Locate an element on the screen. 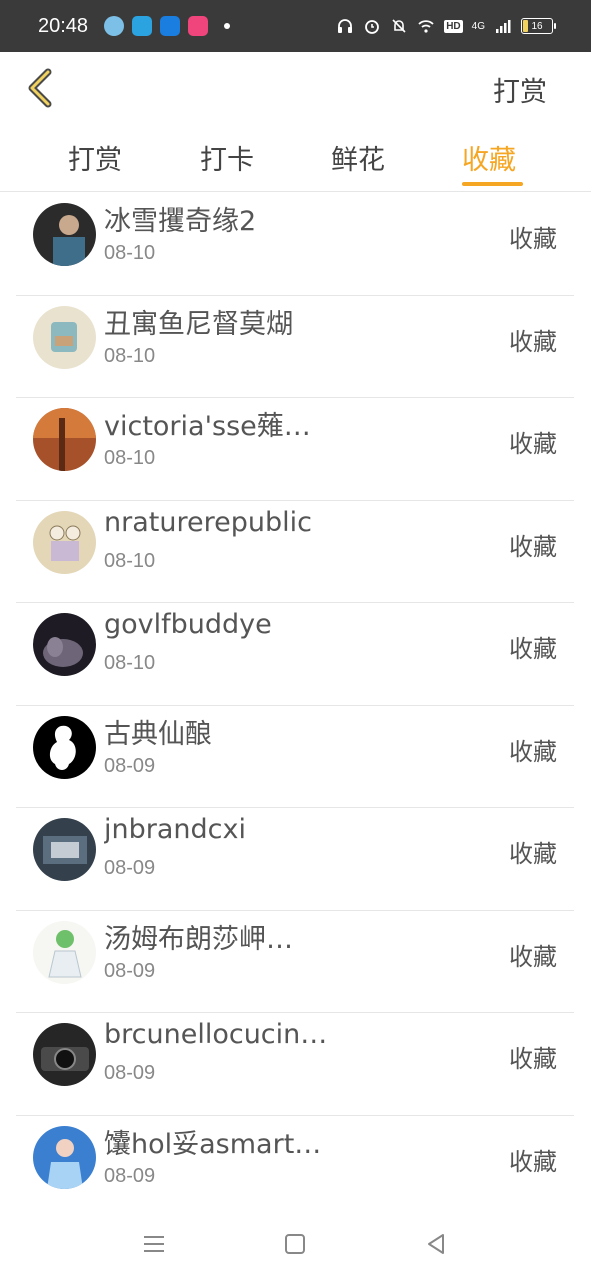 The width and height of the screenshot is (591, 1280). telegram-icon is located at coordinates (142, 26).